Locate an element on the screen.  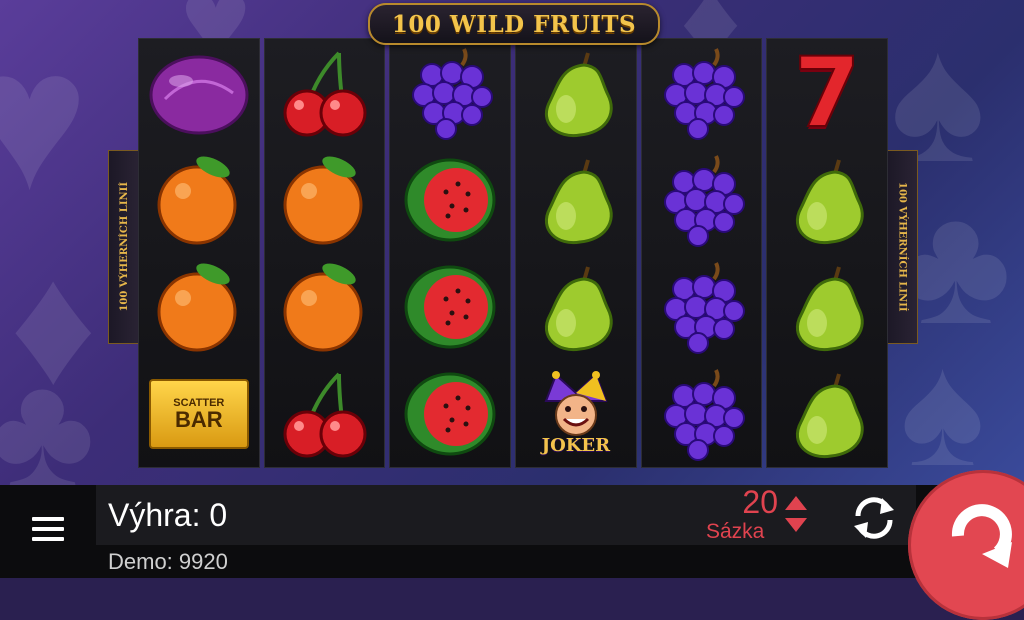
reel-6: 7 is located at coordinates (827, 253).